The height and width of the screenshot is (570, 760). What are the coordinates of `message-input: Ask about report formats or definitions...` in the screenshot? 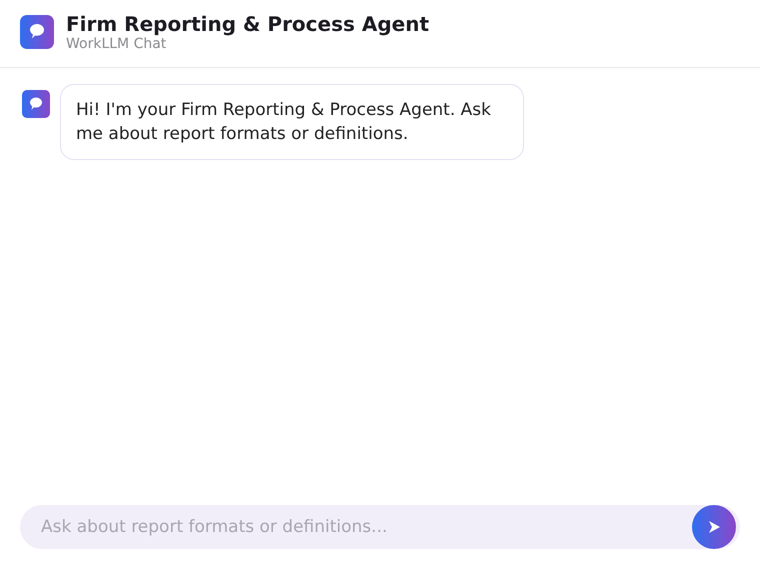 It's located at (380, 527).